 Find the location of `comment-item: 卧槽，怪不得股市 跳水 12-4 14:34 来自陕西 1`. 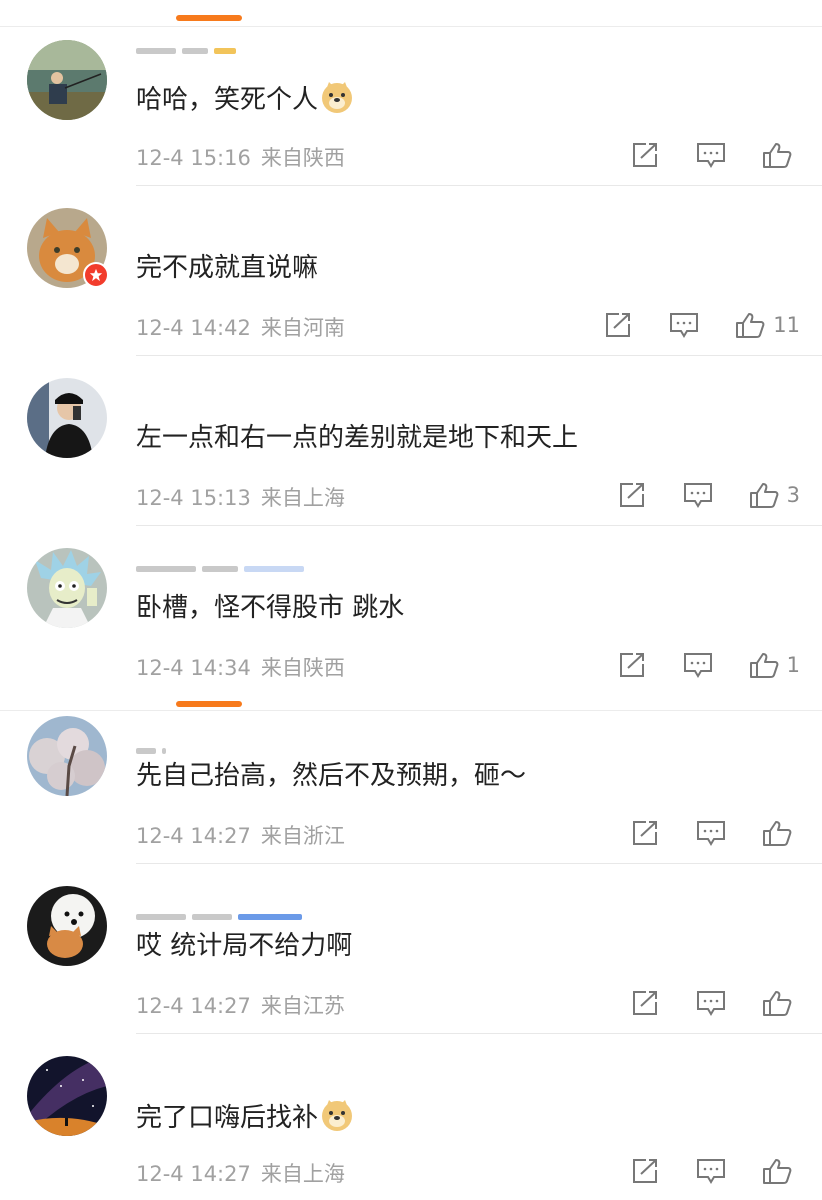

comment-item: 卧槽，怪不得股市 跳水 12-4 14:34 来自陕西 1 is located at coordinates (411, 613).